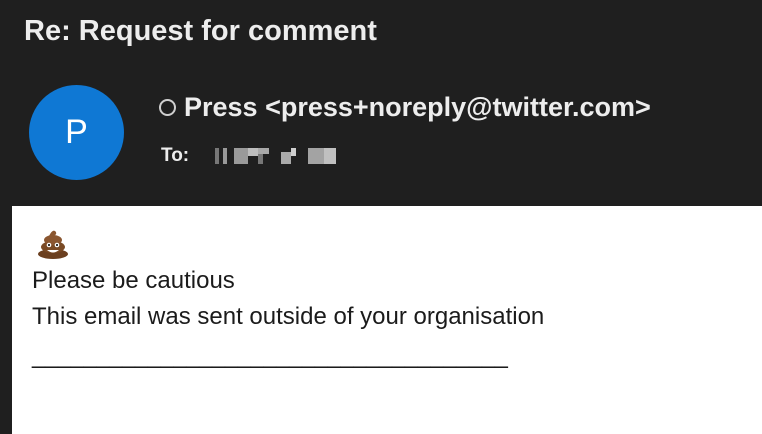  I want to click on recipient-redacted, so click(290, 156).